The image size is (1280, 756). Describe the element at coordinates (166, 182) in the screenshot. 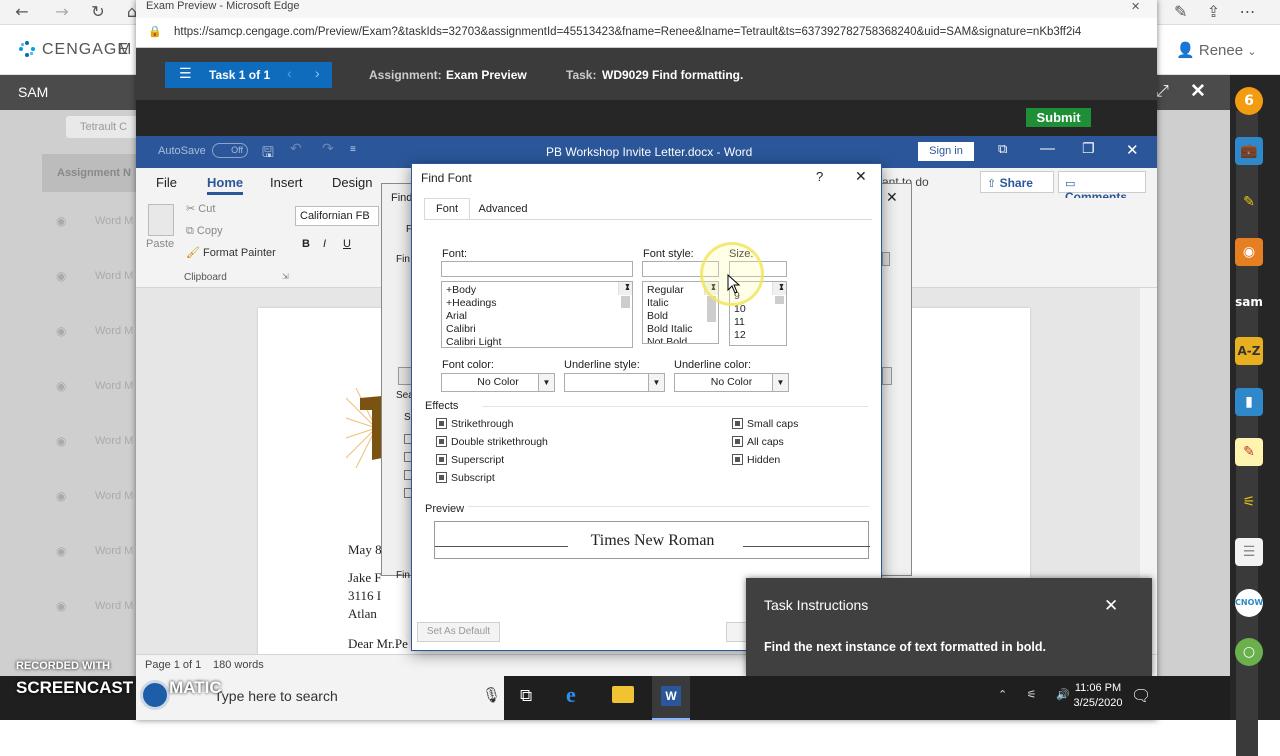

I see `tab-file: File` at that location.